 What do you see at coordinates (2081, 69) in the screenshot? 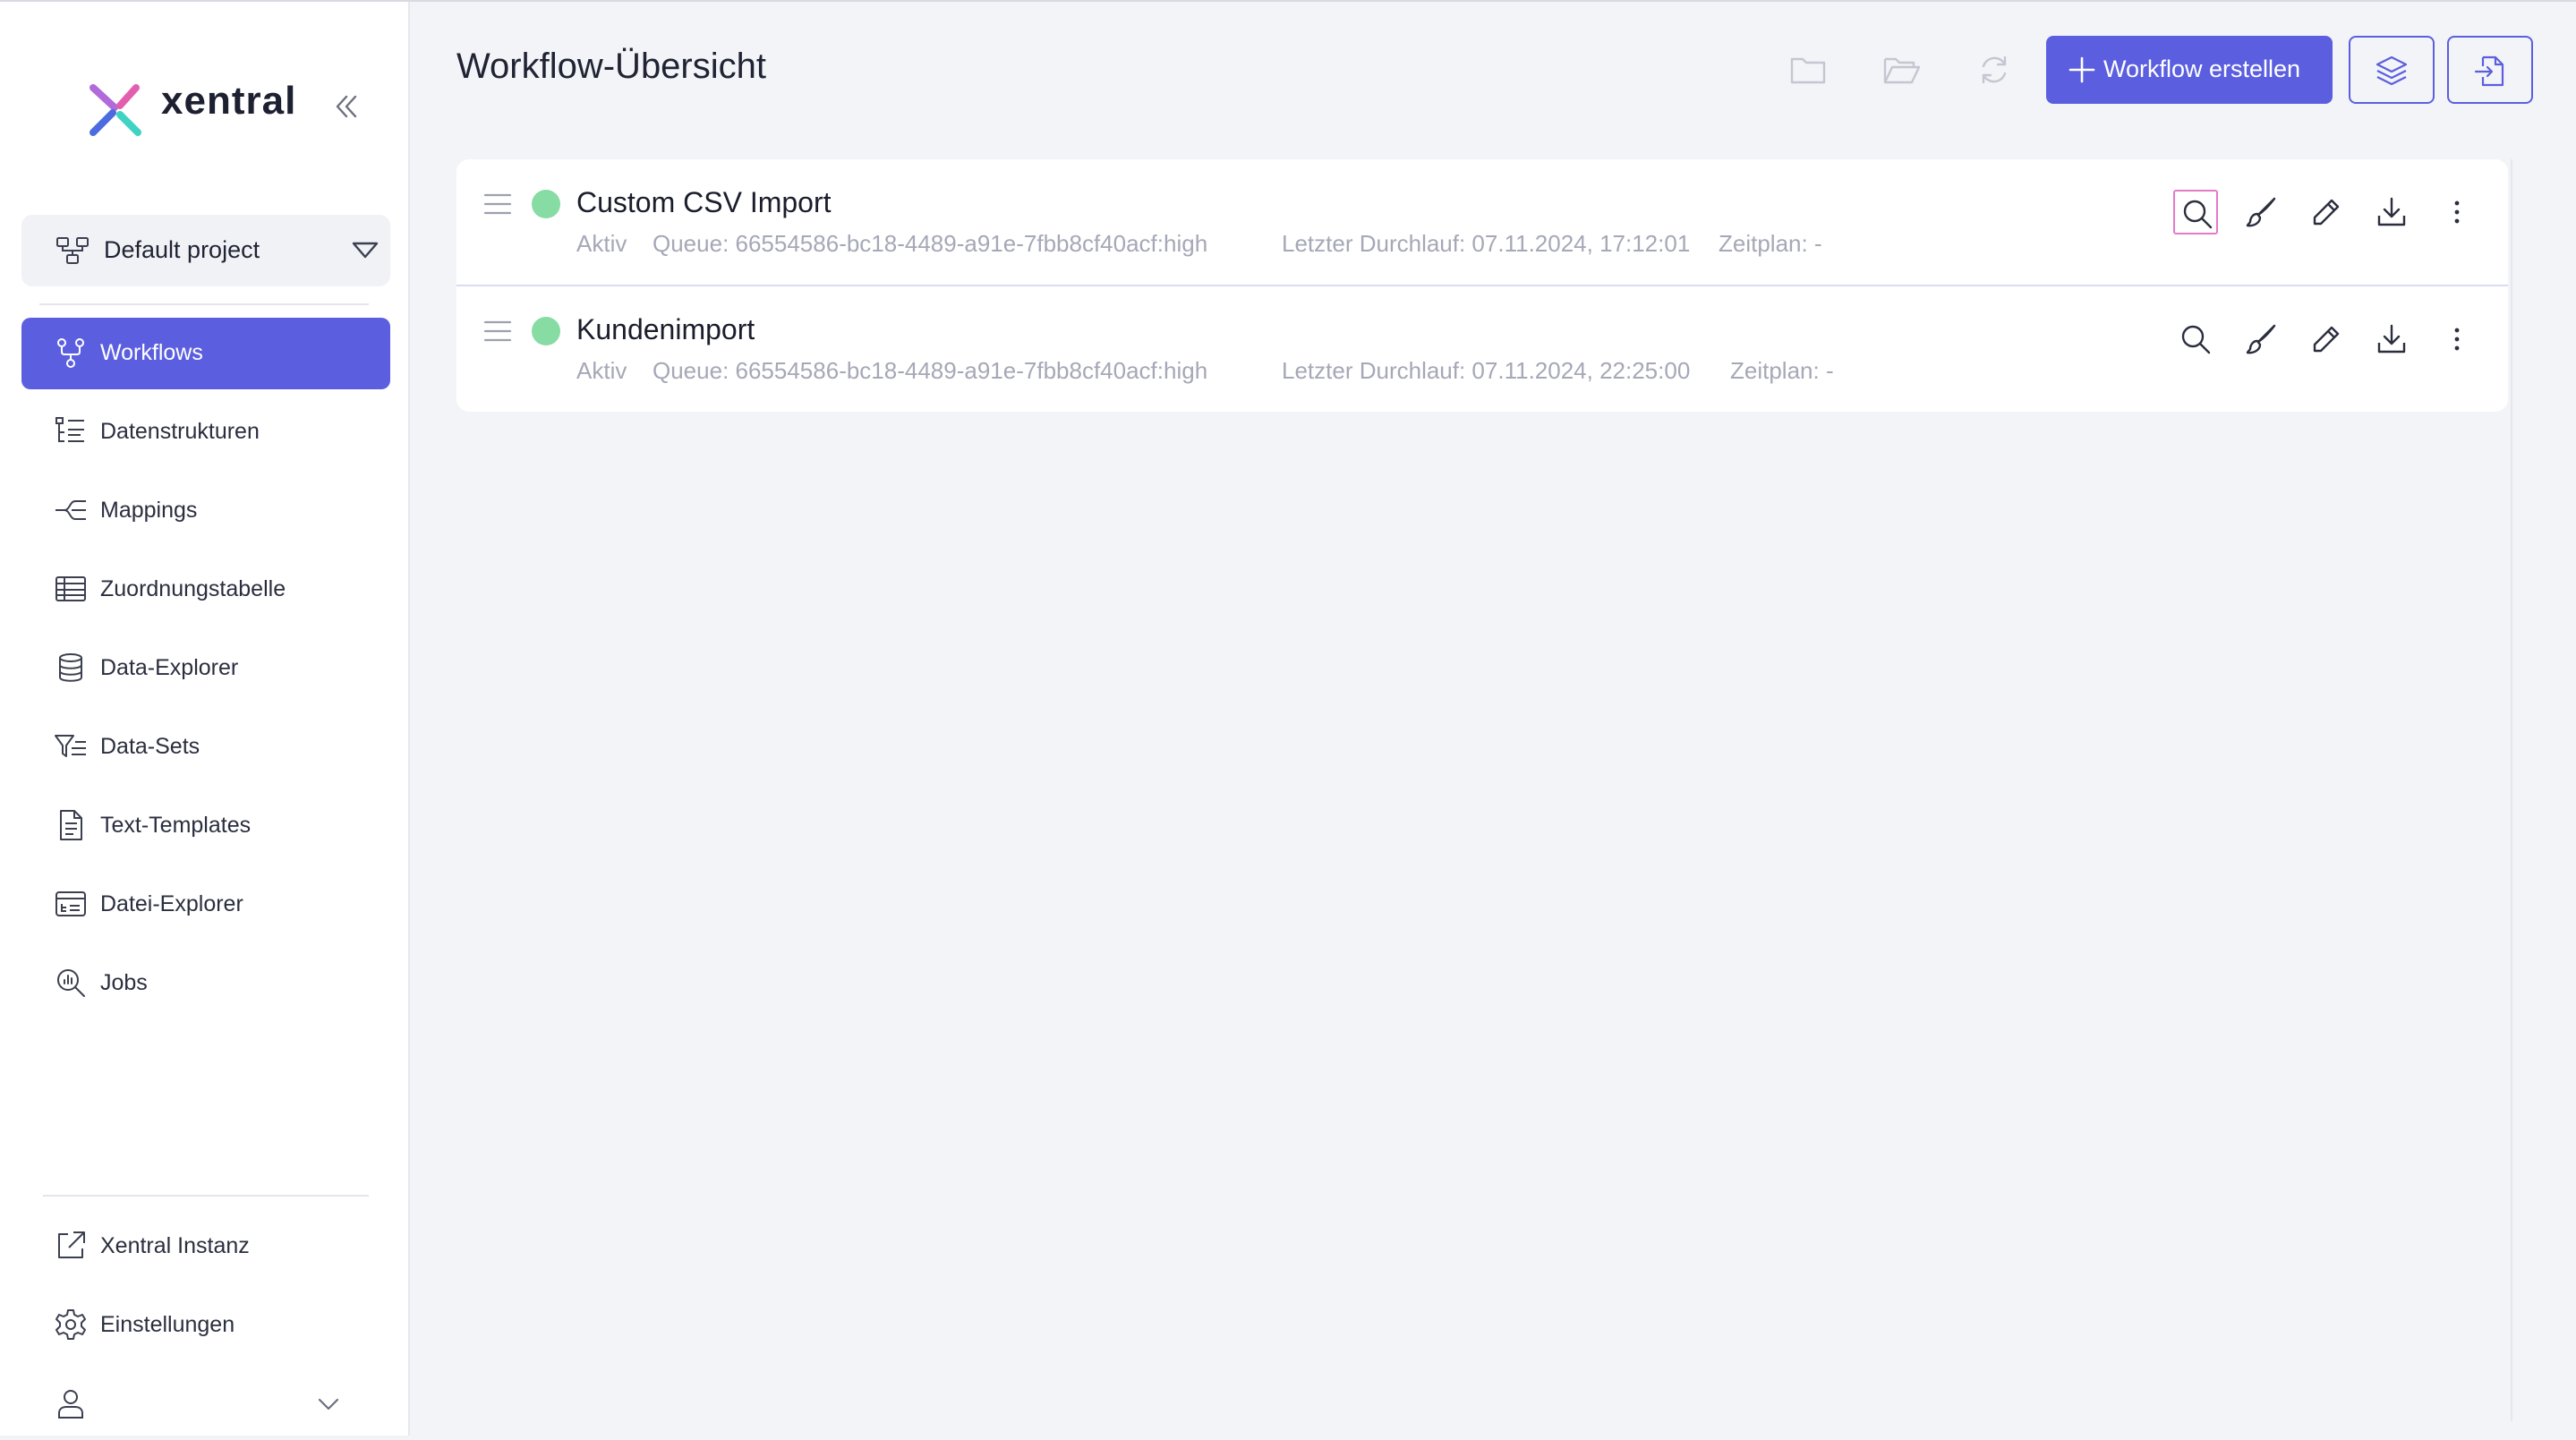
I see `plus-icon` at bounding box center [2081, 69].